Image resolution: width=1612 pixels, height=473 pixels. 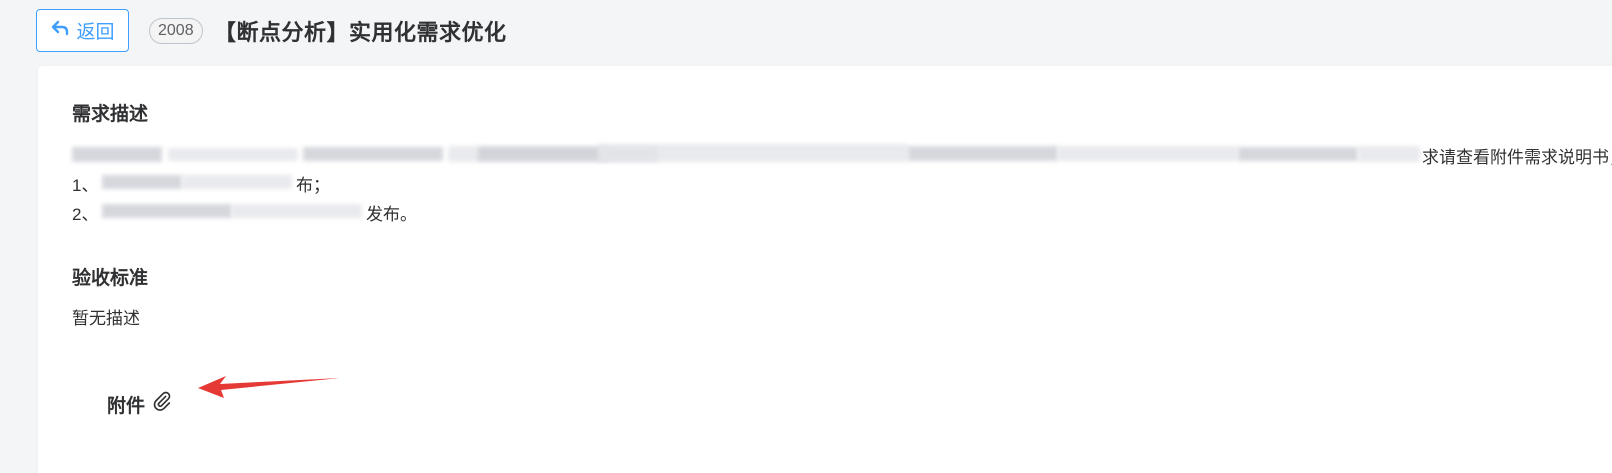 I want to click on requirement-line-2-prefix: 1、, so click(x=85, y=185).